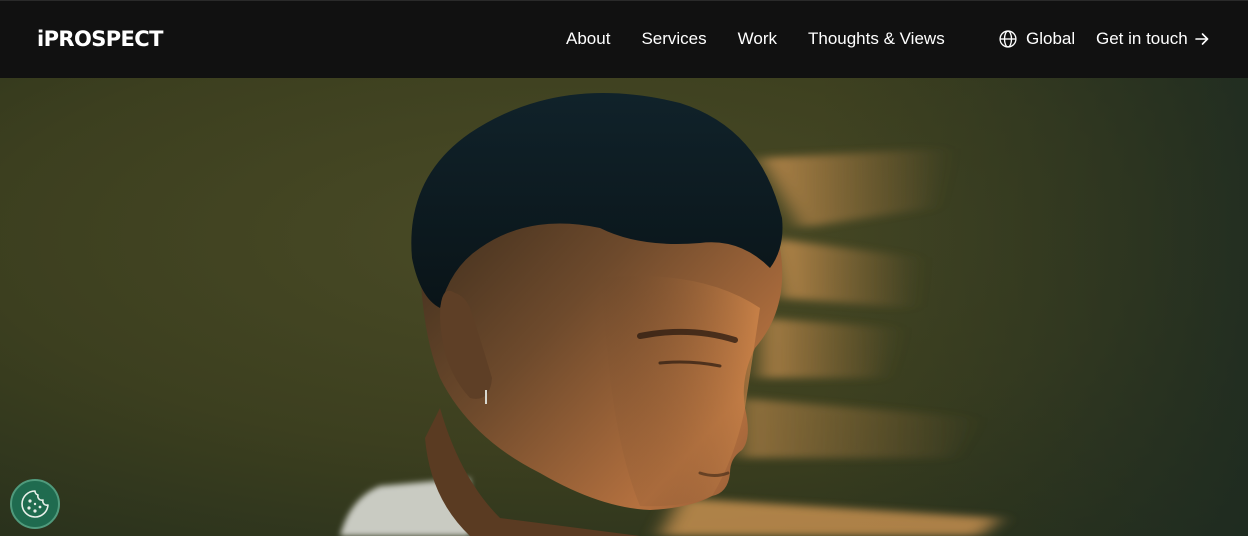 This screenshot has height=536, width=1248. Describe the element at coordinates (1201, 39) in the screenshot. I see `arrow-right-icon` at that location.